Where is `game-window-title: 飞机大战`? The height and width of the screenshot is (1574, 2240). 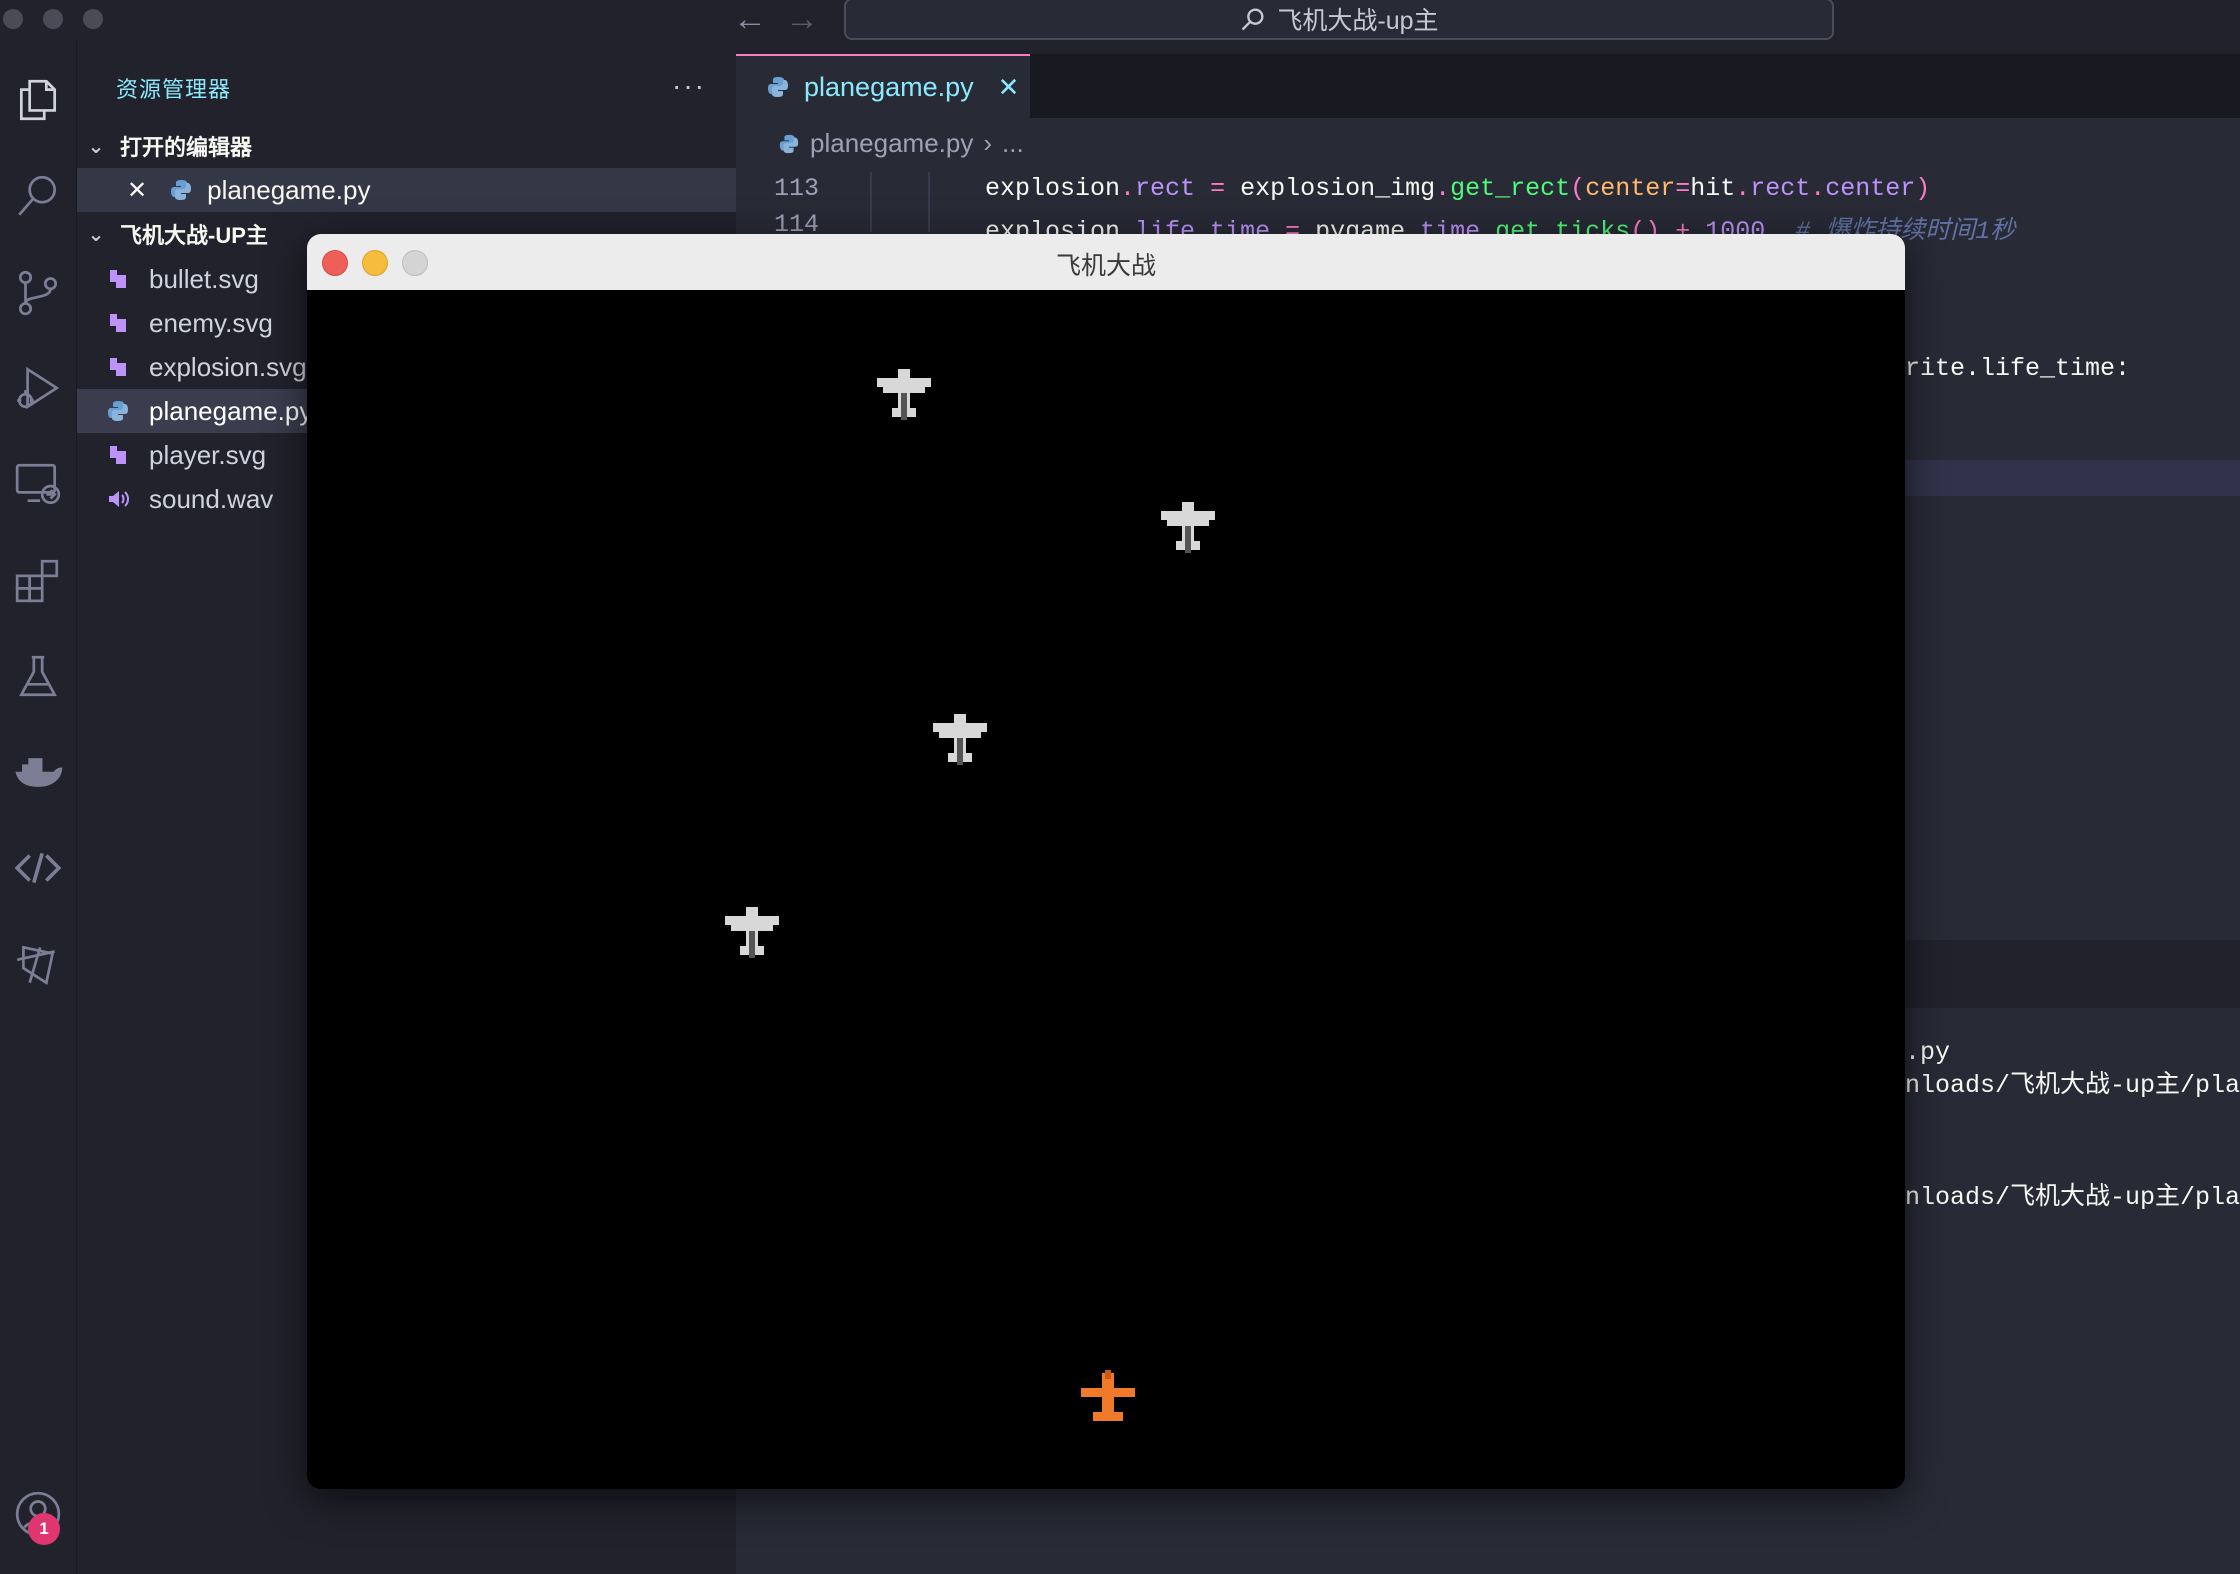
game-window-title: 飞机大战 is located at coordinates (1105, 266).